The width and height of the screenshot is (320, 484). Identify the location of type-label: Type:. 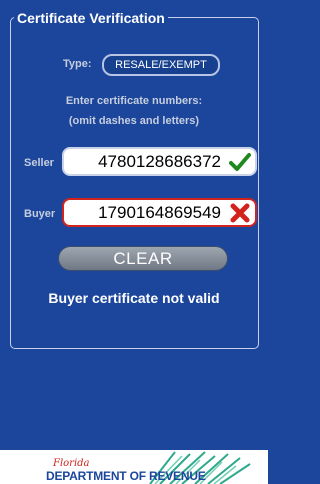
(77, 64).